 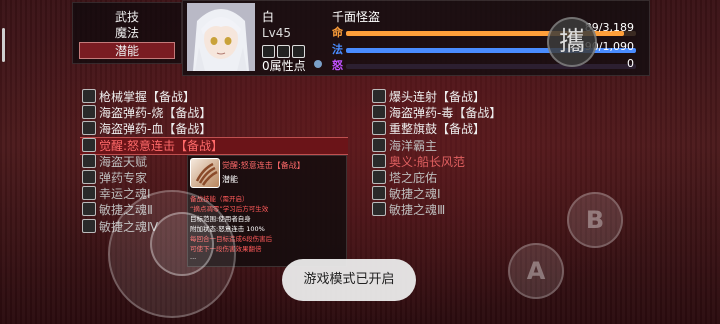 I want to click on skill-item: 海盗天赋, so click(x=115, y=161).